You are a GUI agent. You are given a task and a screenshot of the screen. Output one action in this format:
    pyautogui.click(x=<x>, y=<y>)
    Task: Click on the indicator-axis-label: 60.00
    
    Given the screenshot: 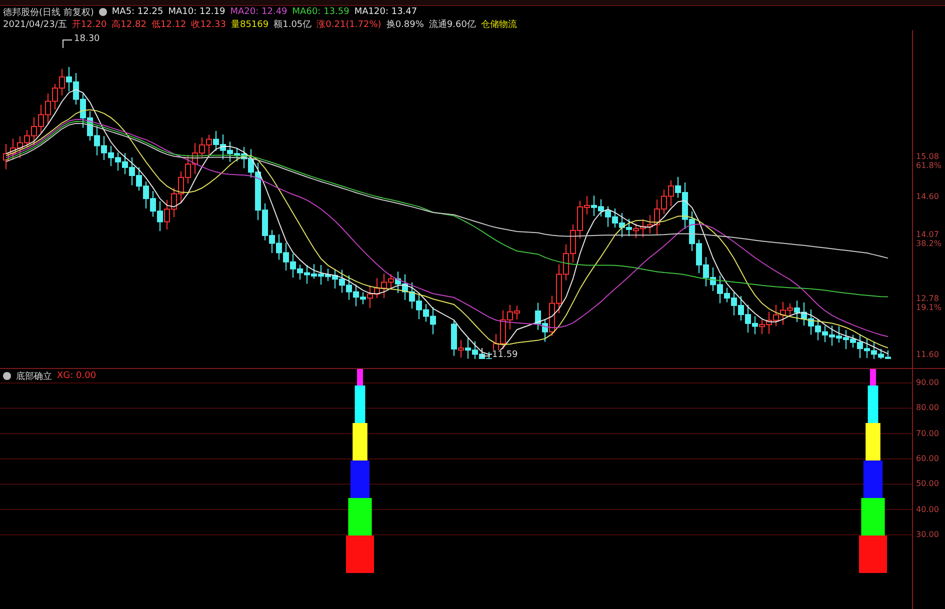 What is the action you would take?
    pyautogui.click(x=927, y=458)
    